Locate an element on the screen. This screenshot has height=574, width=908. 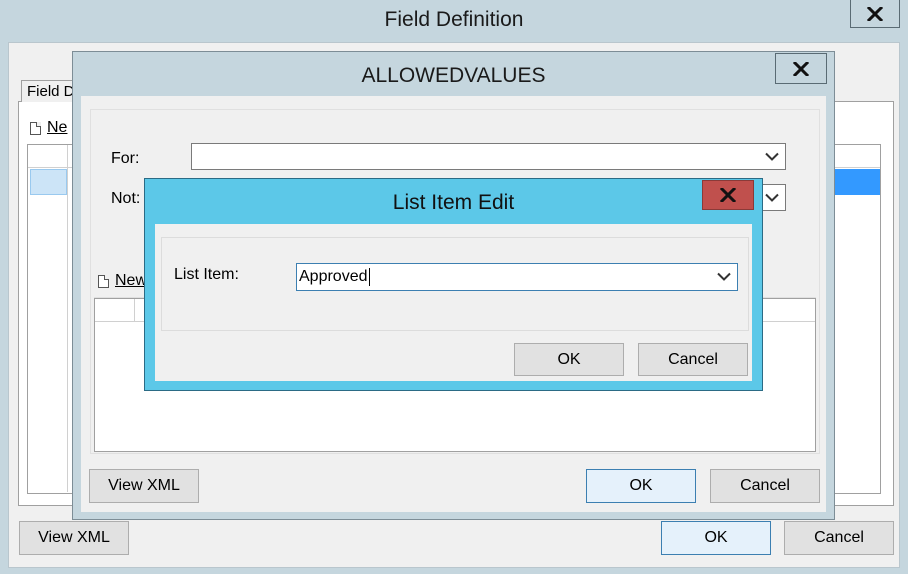
list-item-value-wrap: Approved is located at coordinates (334, 277).